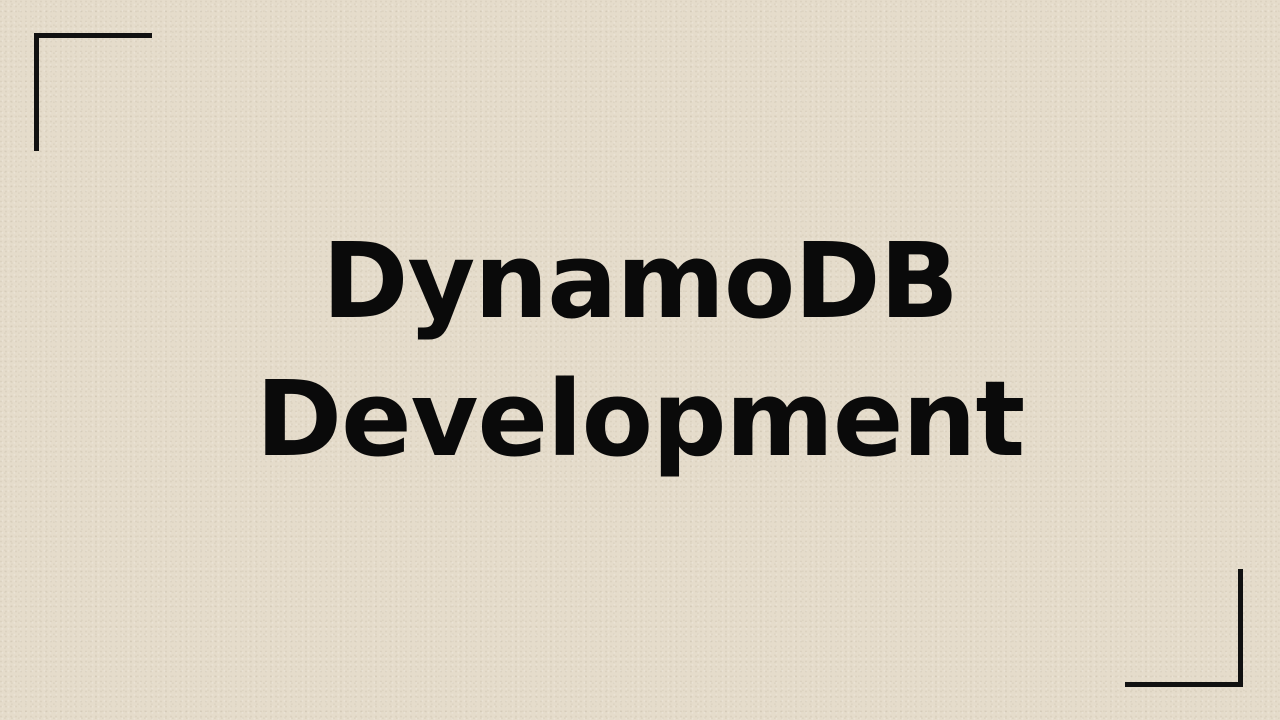  I want to click on title-line-1: DynamoDB, so click(640, 281).